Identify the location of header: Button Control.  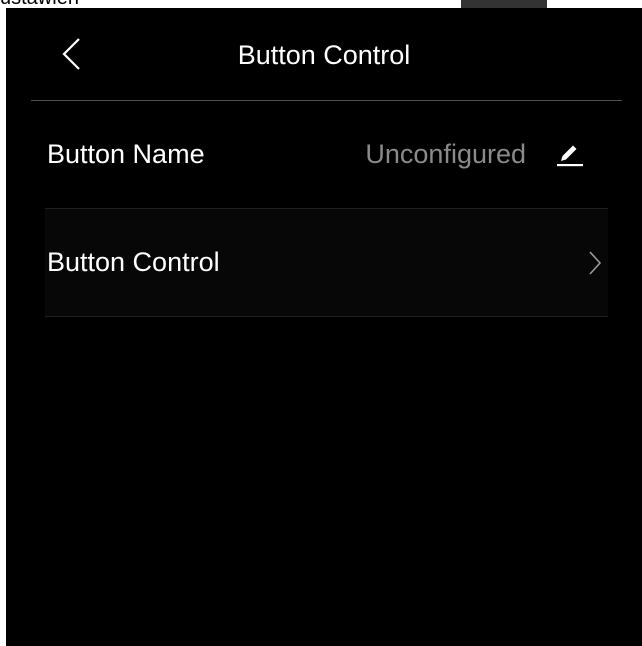
(324, 54).